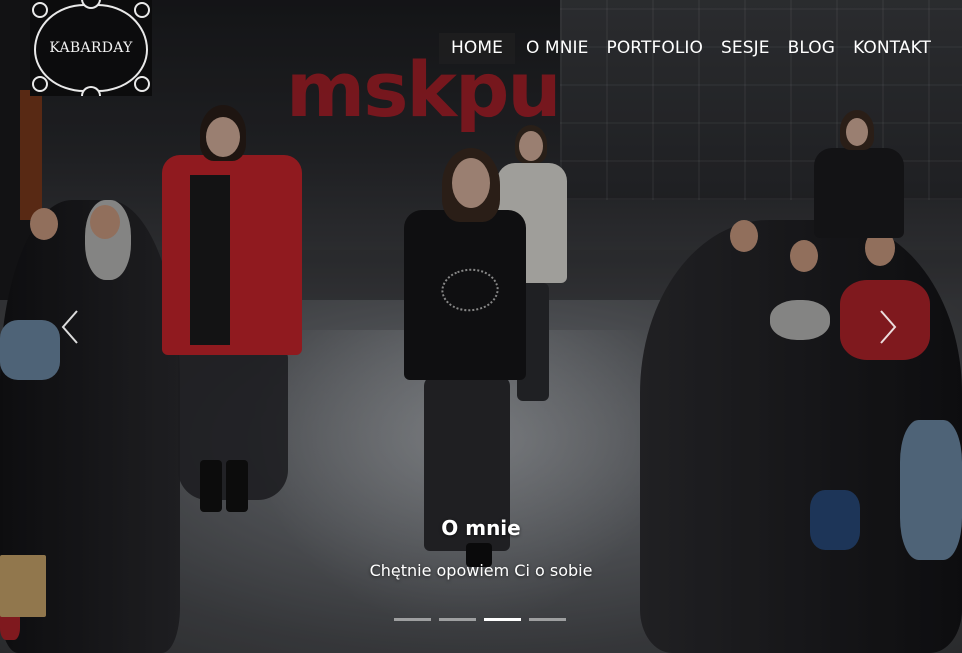  I want to click on nav-o-mnie: O MNIE, so click(557, 48).